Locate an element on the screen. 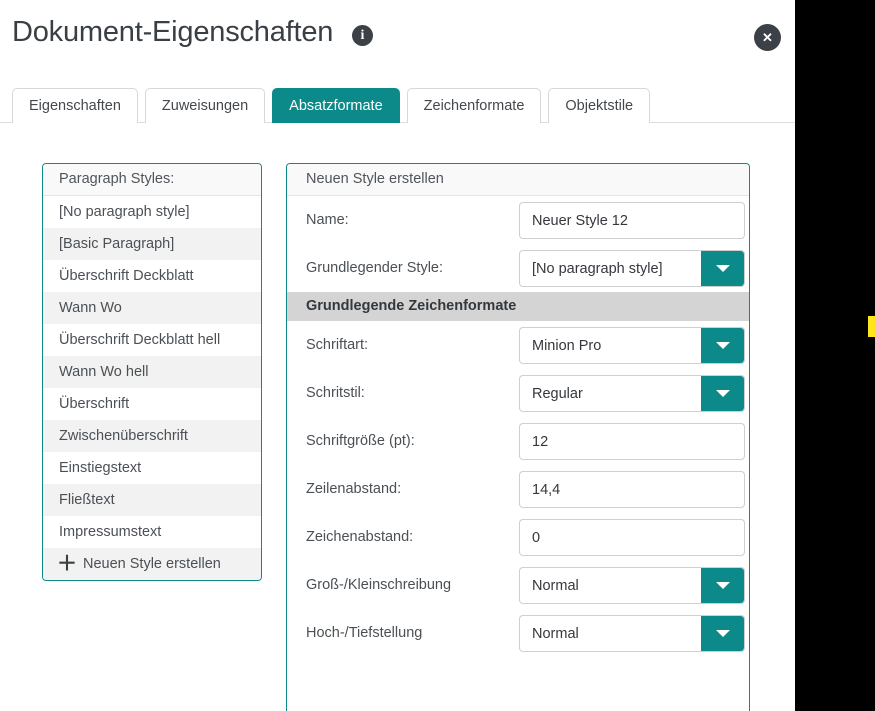 This screenshot has width=875, height=711. tab-eigenschaften: Eigenschaften is located at coordinates (75, 105).